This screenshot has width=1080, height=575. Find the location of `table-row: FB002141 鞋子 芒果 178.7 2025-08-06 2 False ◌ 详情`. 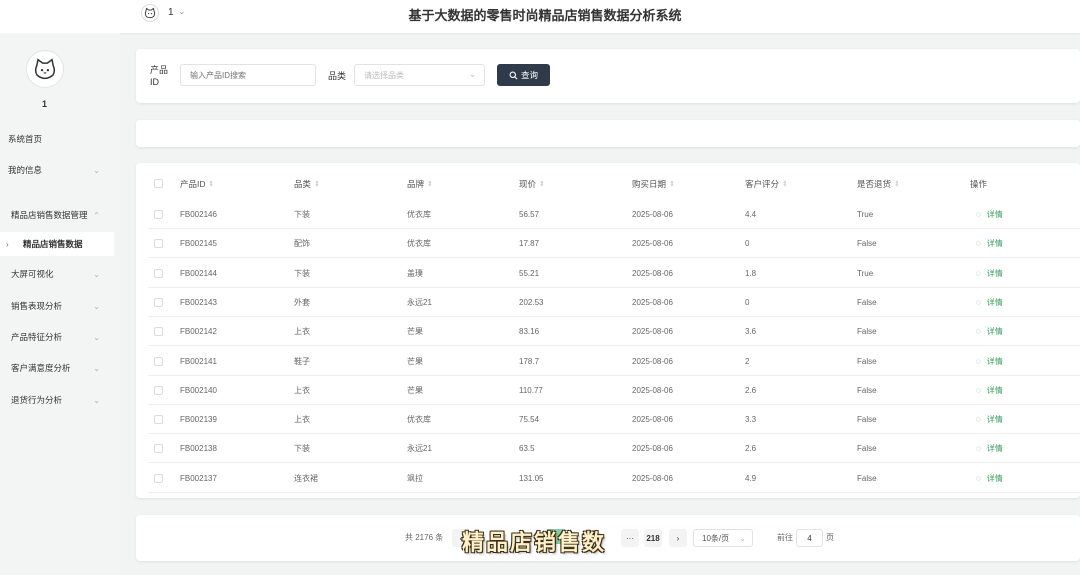

table-row: FB002141 鞋子 芒果 178.7 2025-08-06 2 False ◌ 详情 is located at coordinates (614, 361).